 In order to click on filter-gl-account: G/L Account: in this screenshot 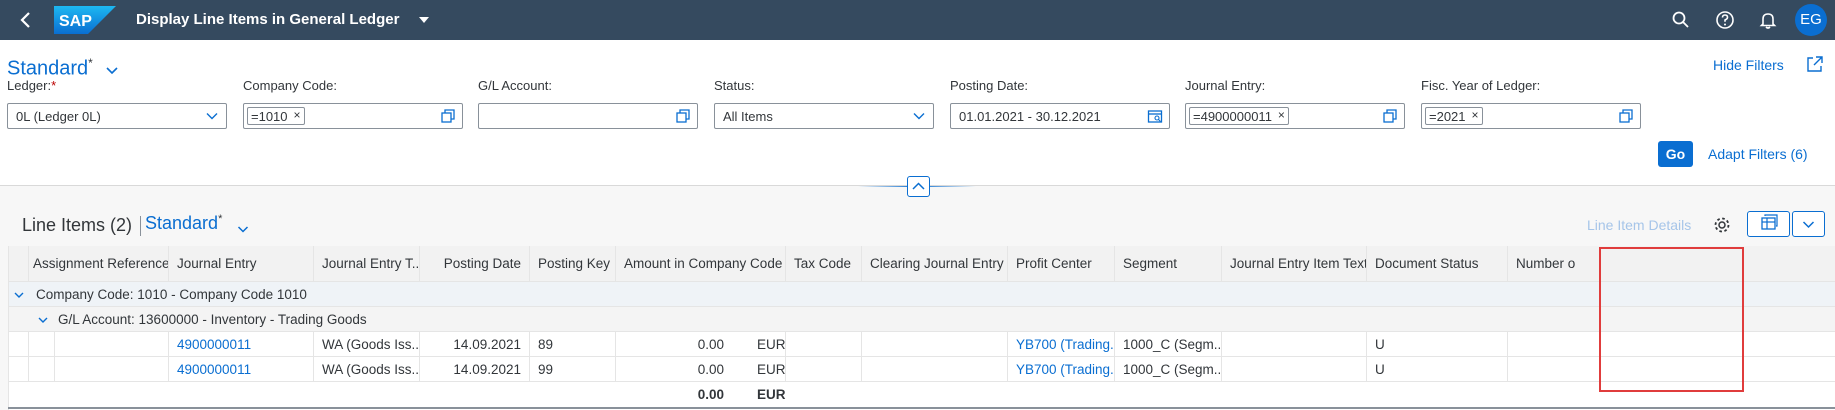, I will do `click(588, 103)`.